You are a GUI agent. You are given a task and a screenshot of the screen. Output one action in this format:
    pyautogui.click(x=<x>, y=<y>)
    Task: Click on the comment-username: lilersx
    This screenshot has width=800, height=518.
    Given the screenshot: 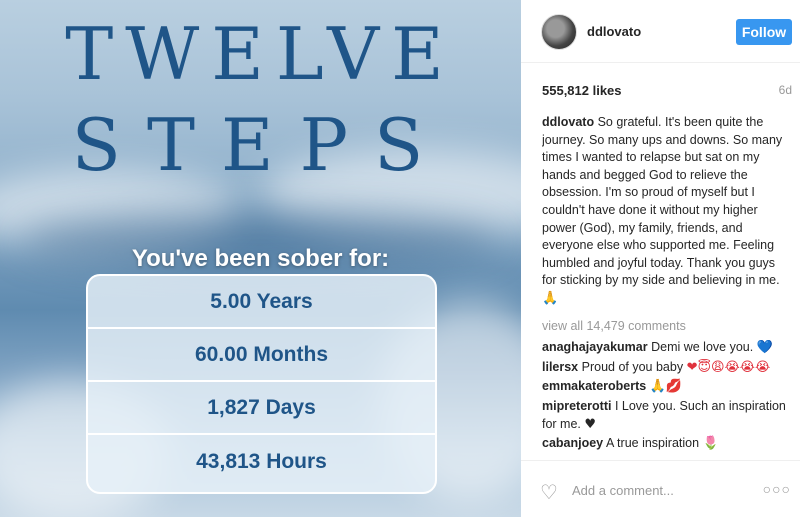 What is the action you would take?
    pyautogui.click(x=560, y=367)
    